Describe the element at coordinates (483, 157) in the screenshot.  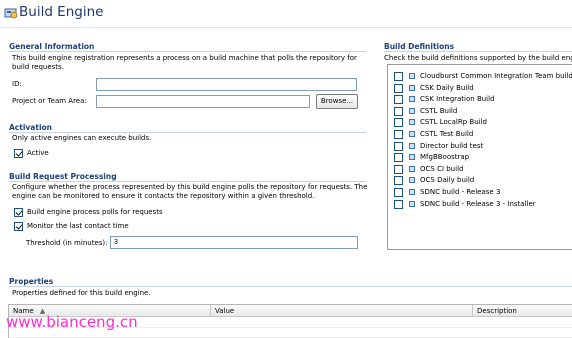
I see `build-definition-item: MfgBBoostrap` at that location.